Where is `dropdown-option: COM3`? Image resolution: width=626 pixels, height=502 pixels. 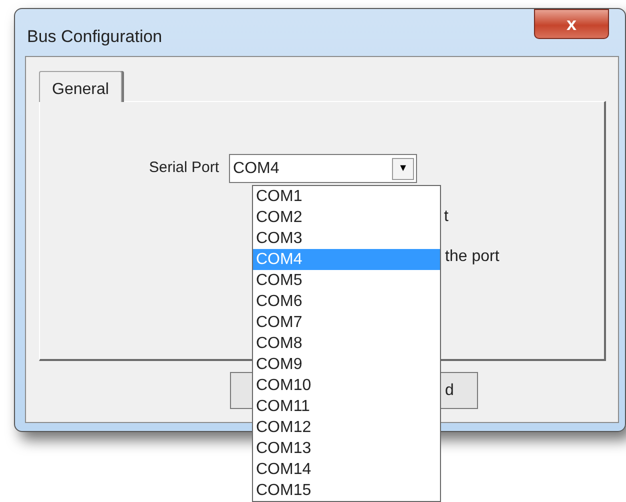 dropdown-option: COM3 is located at coordinates (346, 238).